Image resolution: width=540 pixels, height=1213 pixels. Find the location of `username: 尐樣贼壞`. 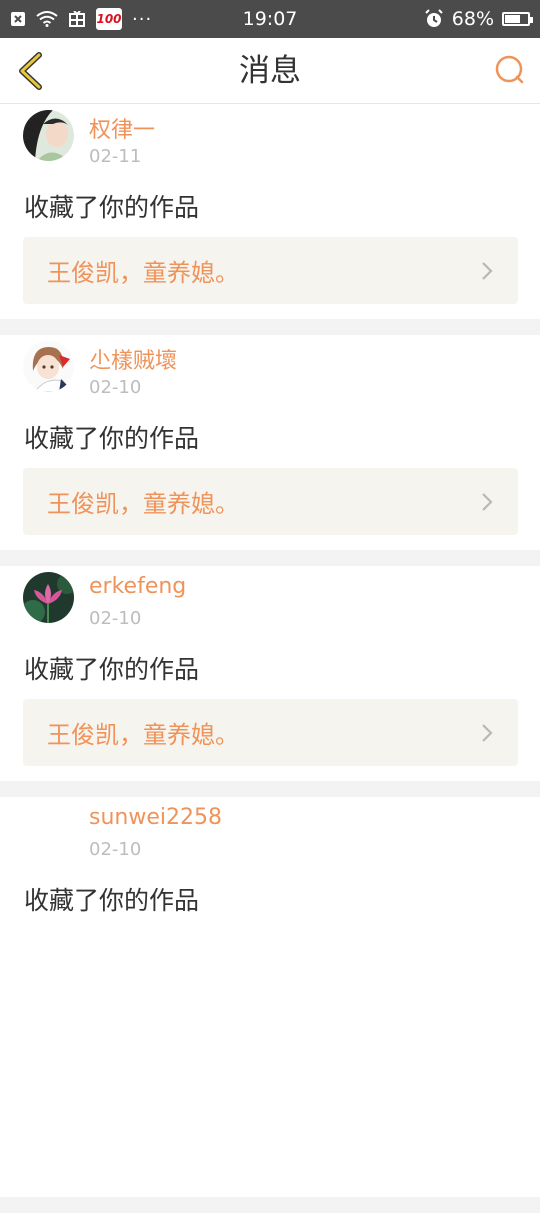

username: 尐樣贼壞 is located at coordinates (133, 359).